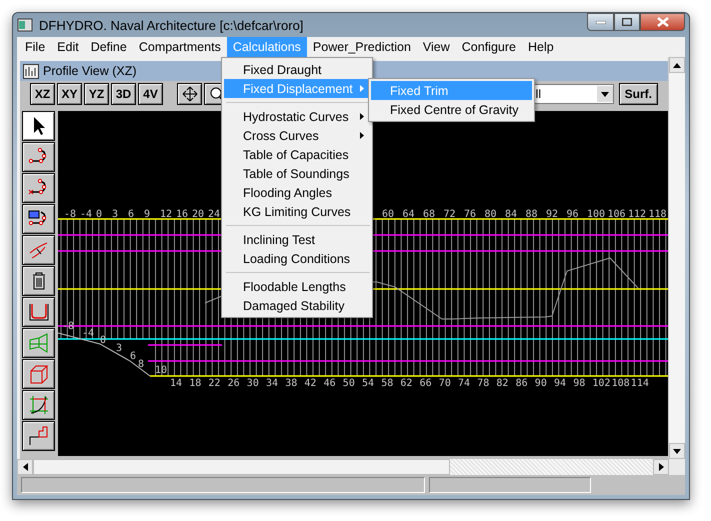 Image resolution: width=711 pixels, height=521 pixels. Describe the element at coordinates (637, 214) in the screenshot. I see `station-label: 112` at that location.